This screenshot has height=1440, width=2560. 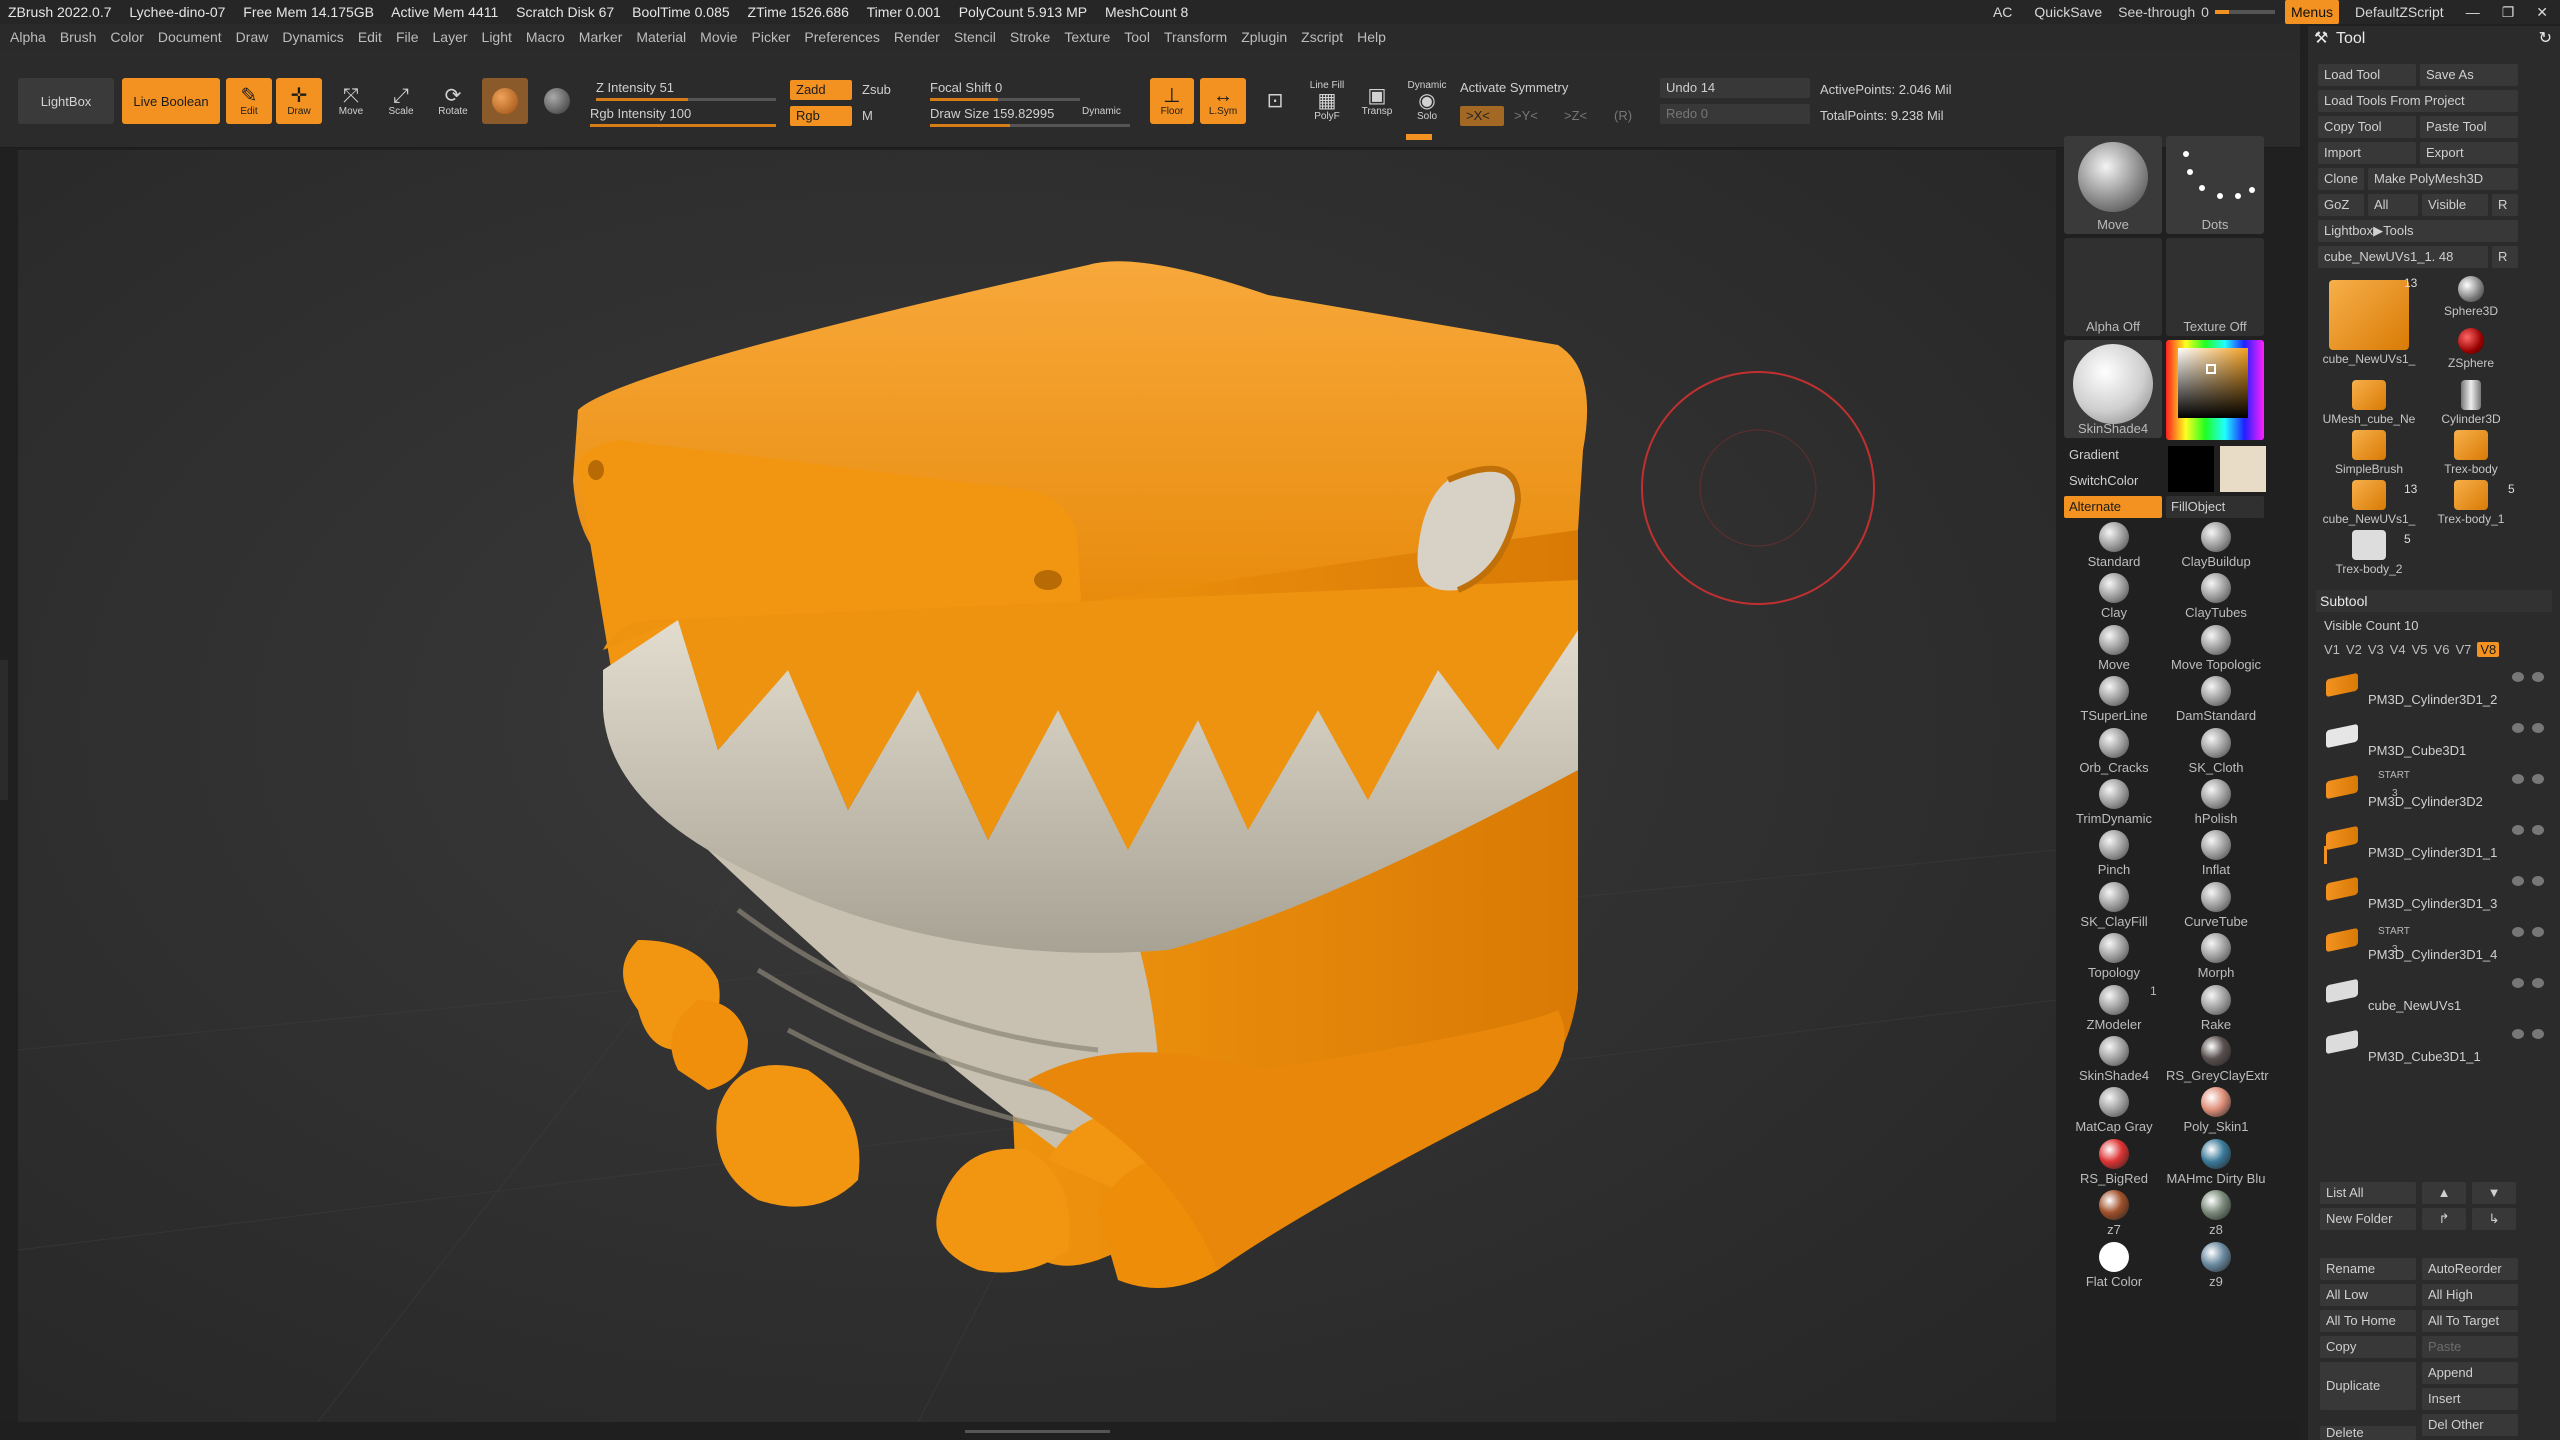 What do you see at coordinates (2341, 205) in the screenshot?
I see `goz-button: GoZ` at bounding box center [2341, 205].